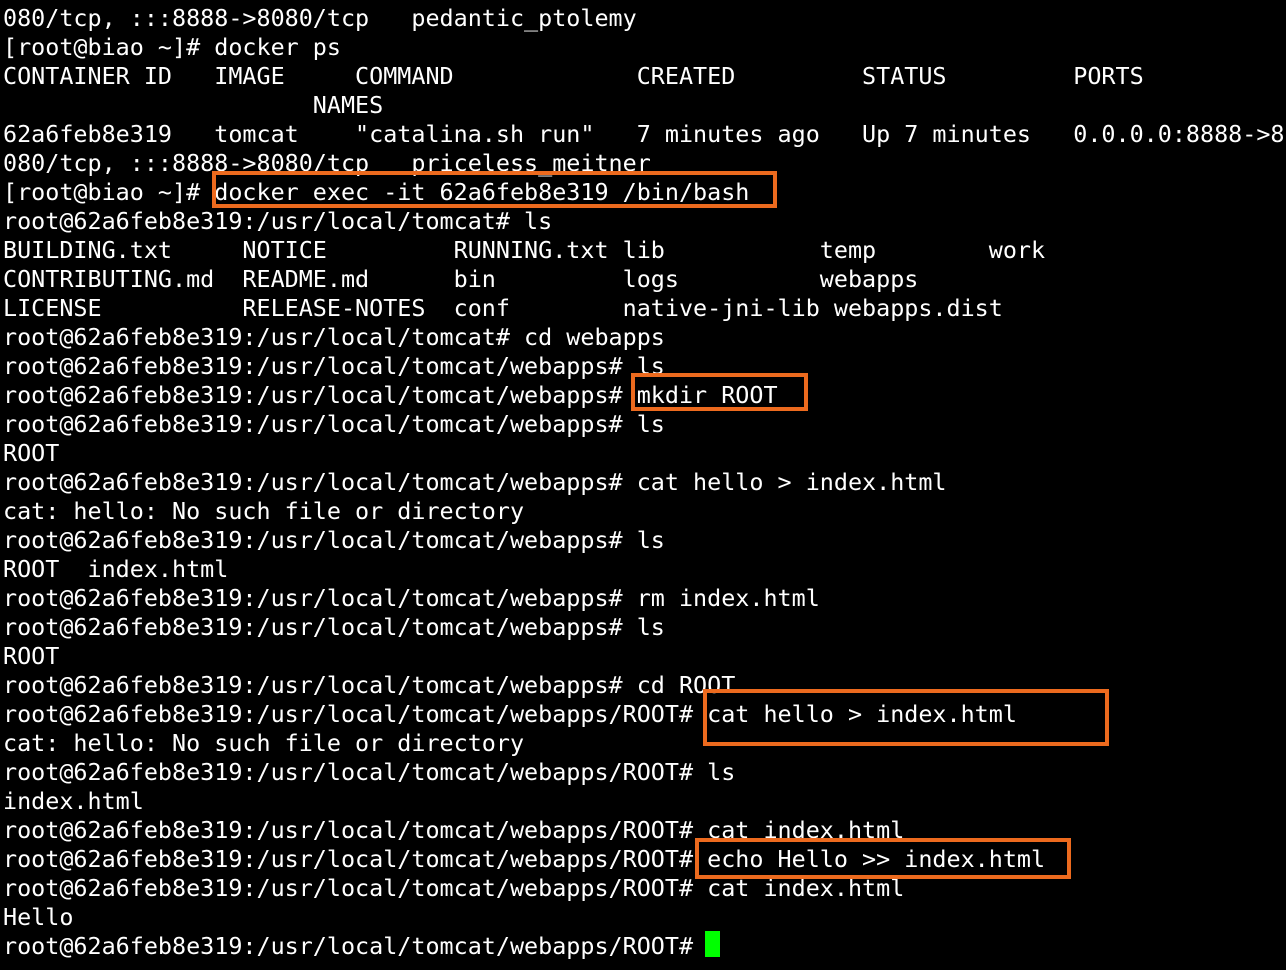 Image resolution: width=1286 pixels, height=970 pixels. Describe the element at coordinates (73, 801) in the screenshot. I see `terminal-line: index.html` at that location.